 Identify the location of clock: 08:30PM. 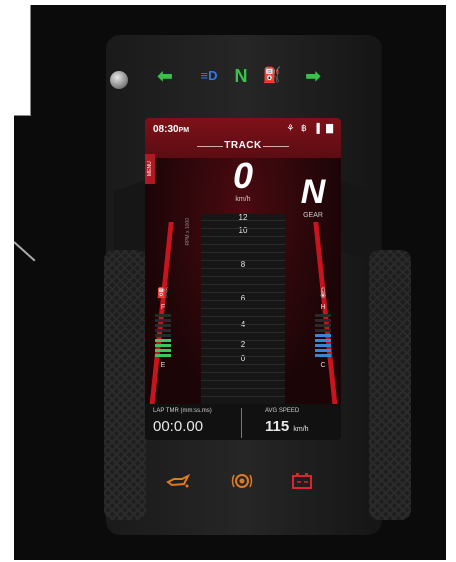
(171, 129).